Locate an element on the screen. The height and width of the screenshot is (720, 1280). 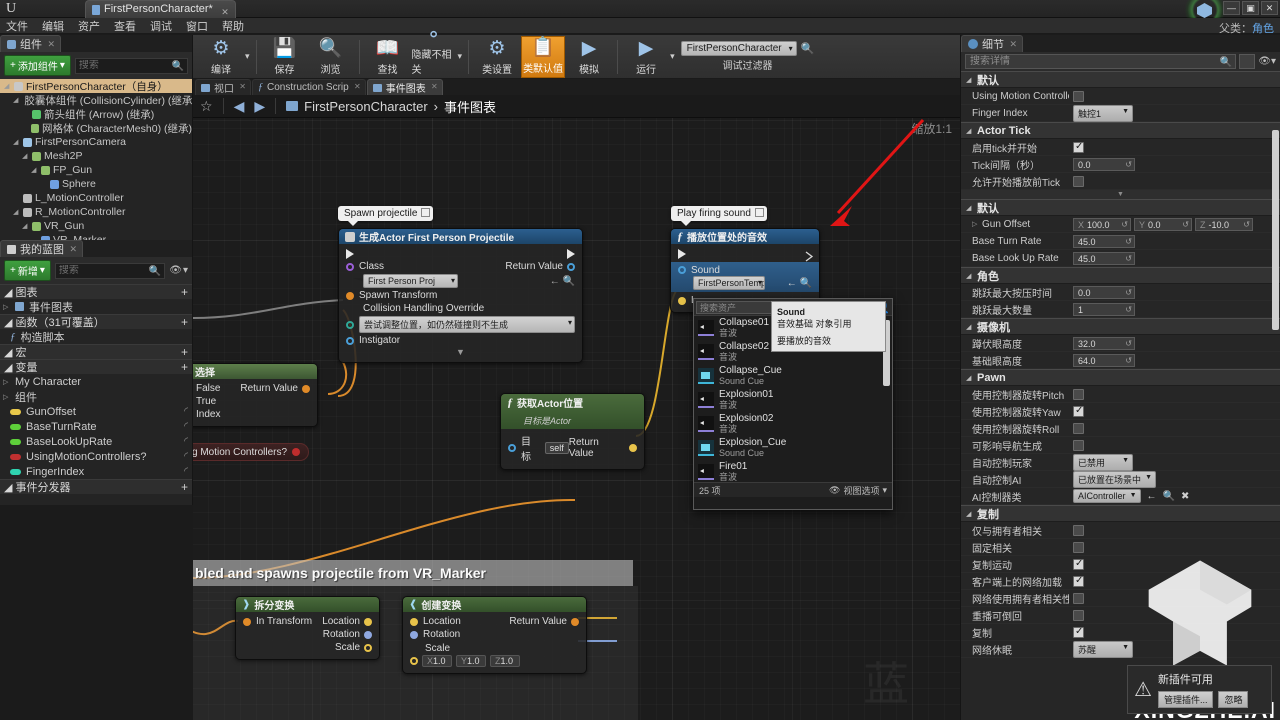
details-category-header: ◢ 摄像机 is located at coordinates (1120, 326).